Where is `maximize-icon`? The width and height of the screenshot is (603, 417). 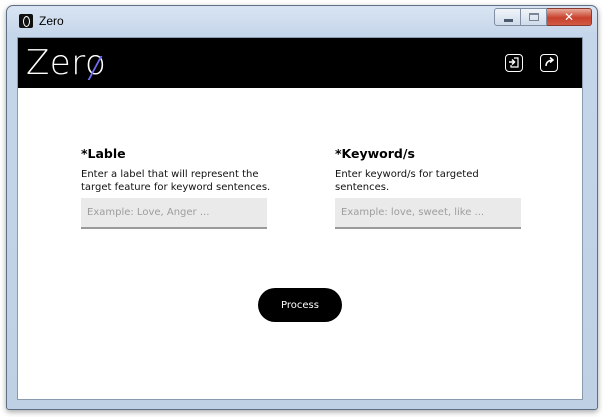
maximize-icon is located at coordinates (534, 17).